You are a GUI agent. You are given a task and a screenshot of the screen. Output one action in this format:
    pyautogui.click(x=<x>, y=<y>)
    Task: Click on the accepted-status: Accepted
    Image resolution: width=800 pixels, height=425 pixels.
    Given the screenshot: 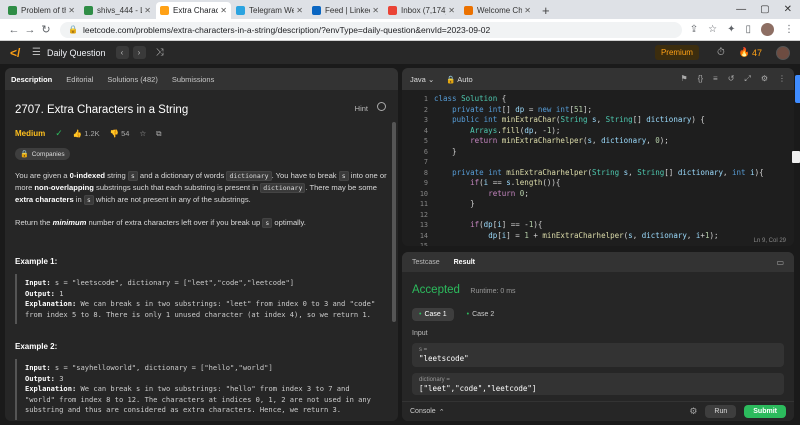 What is the action you would take?
    pyautogui.click(x=436, y=290)
    